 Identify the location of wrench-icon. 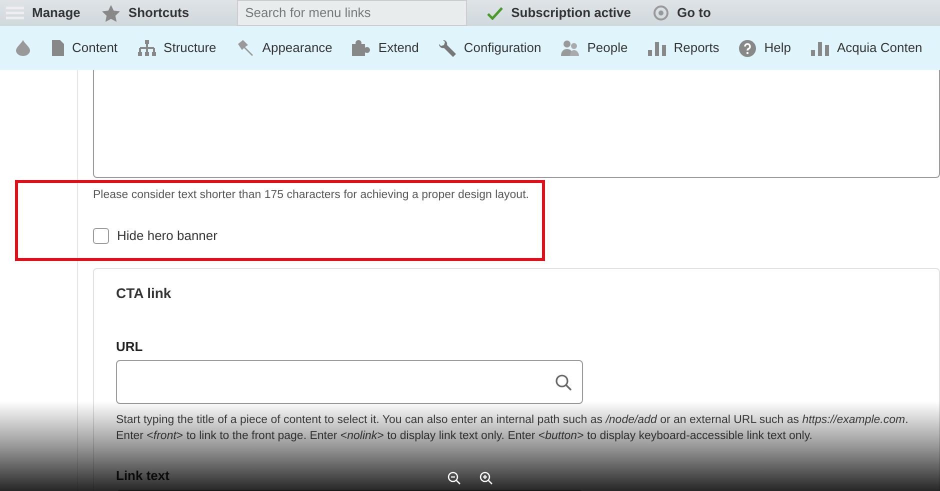
(447, 48).